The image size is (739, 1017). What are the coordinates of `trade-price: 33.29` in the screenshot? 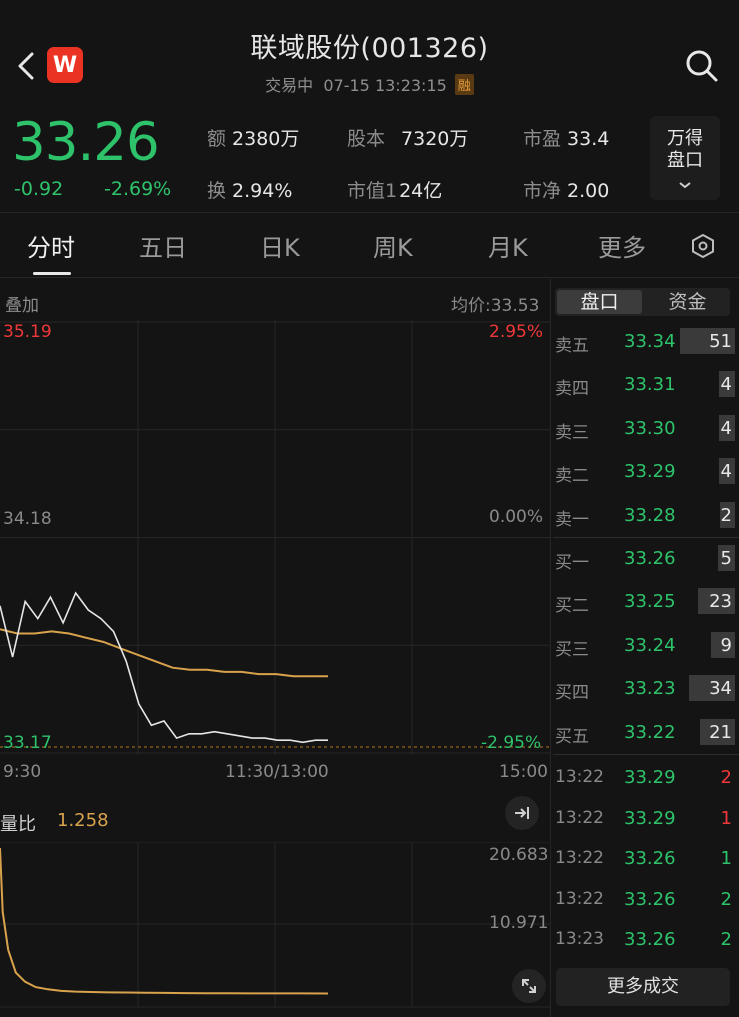 It's located at (650, 818).